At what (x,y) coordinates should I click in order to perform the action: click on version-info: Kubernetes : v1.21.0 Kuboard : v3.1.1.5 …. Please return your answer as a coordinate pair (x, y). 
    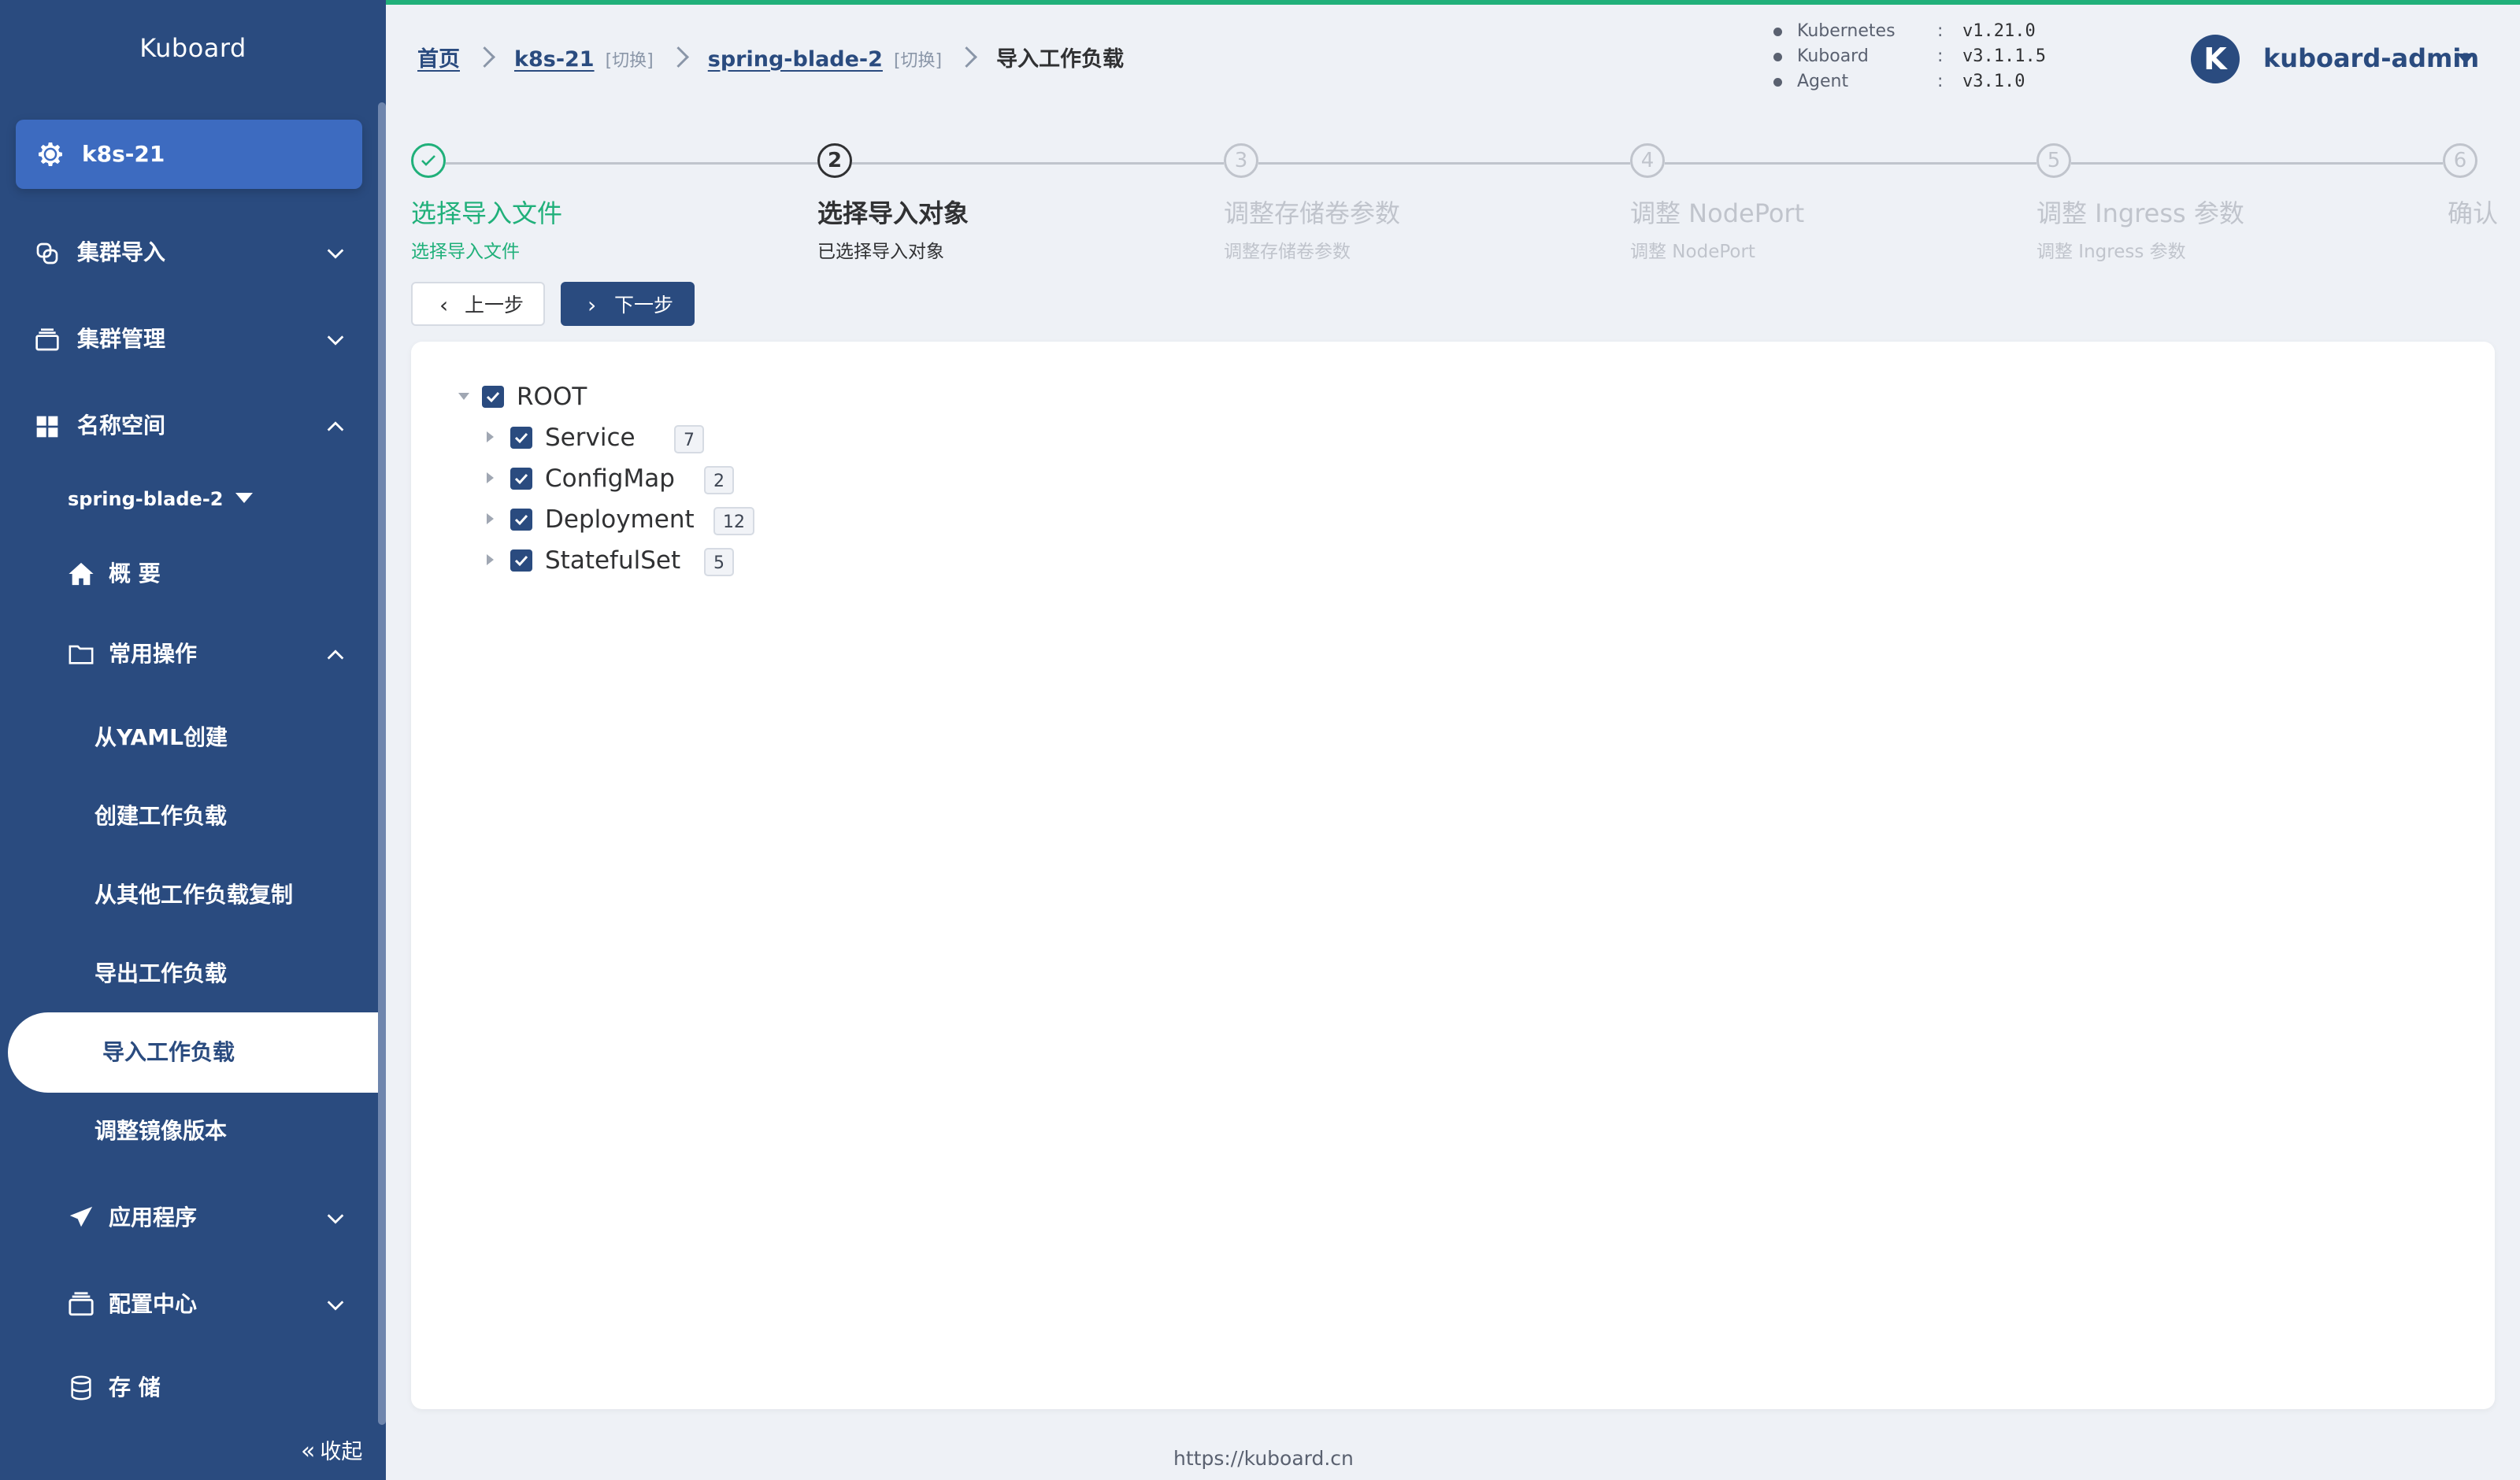
    Looking at the image, I should click on (1954, 56).